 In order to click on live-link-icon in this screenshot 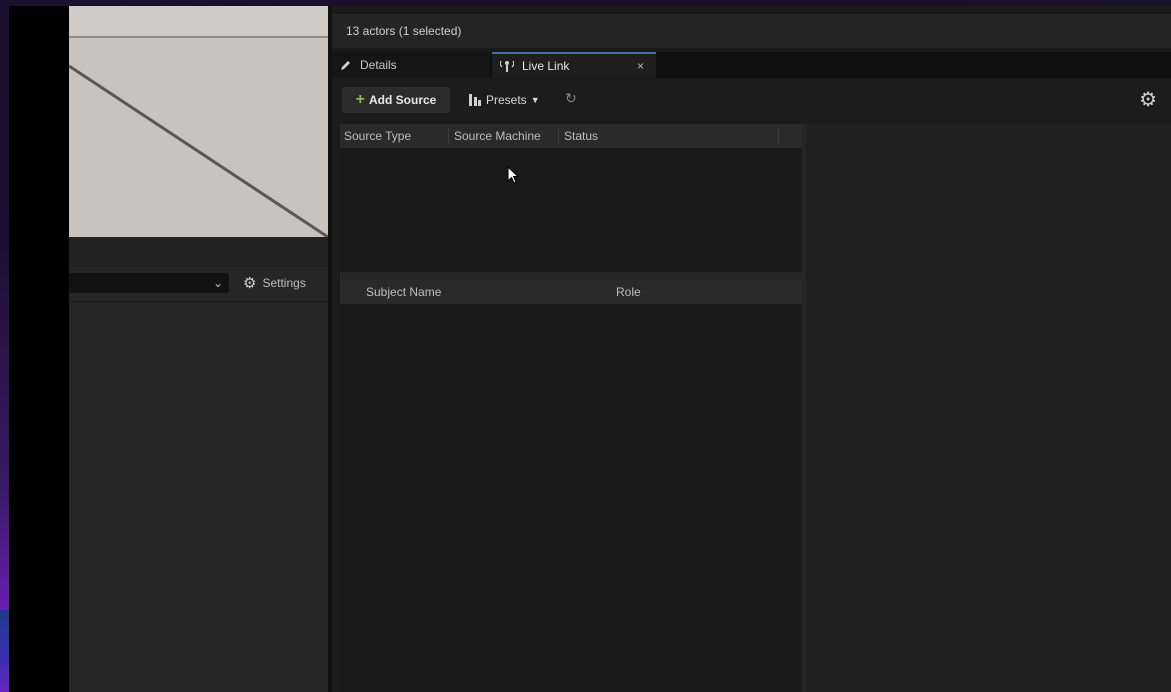, I will do `click(507, 66)`.